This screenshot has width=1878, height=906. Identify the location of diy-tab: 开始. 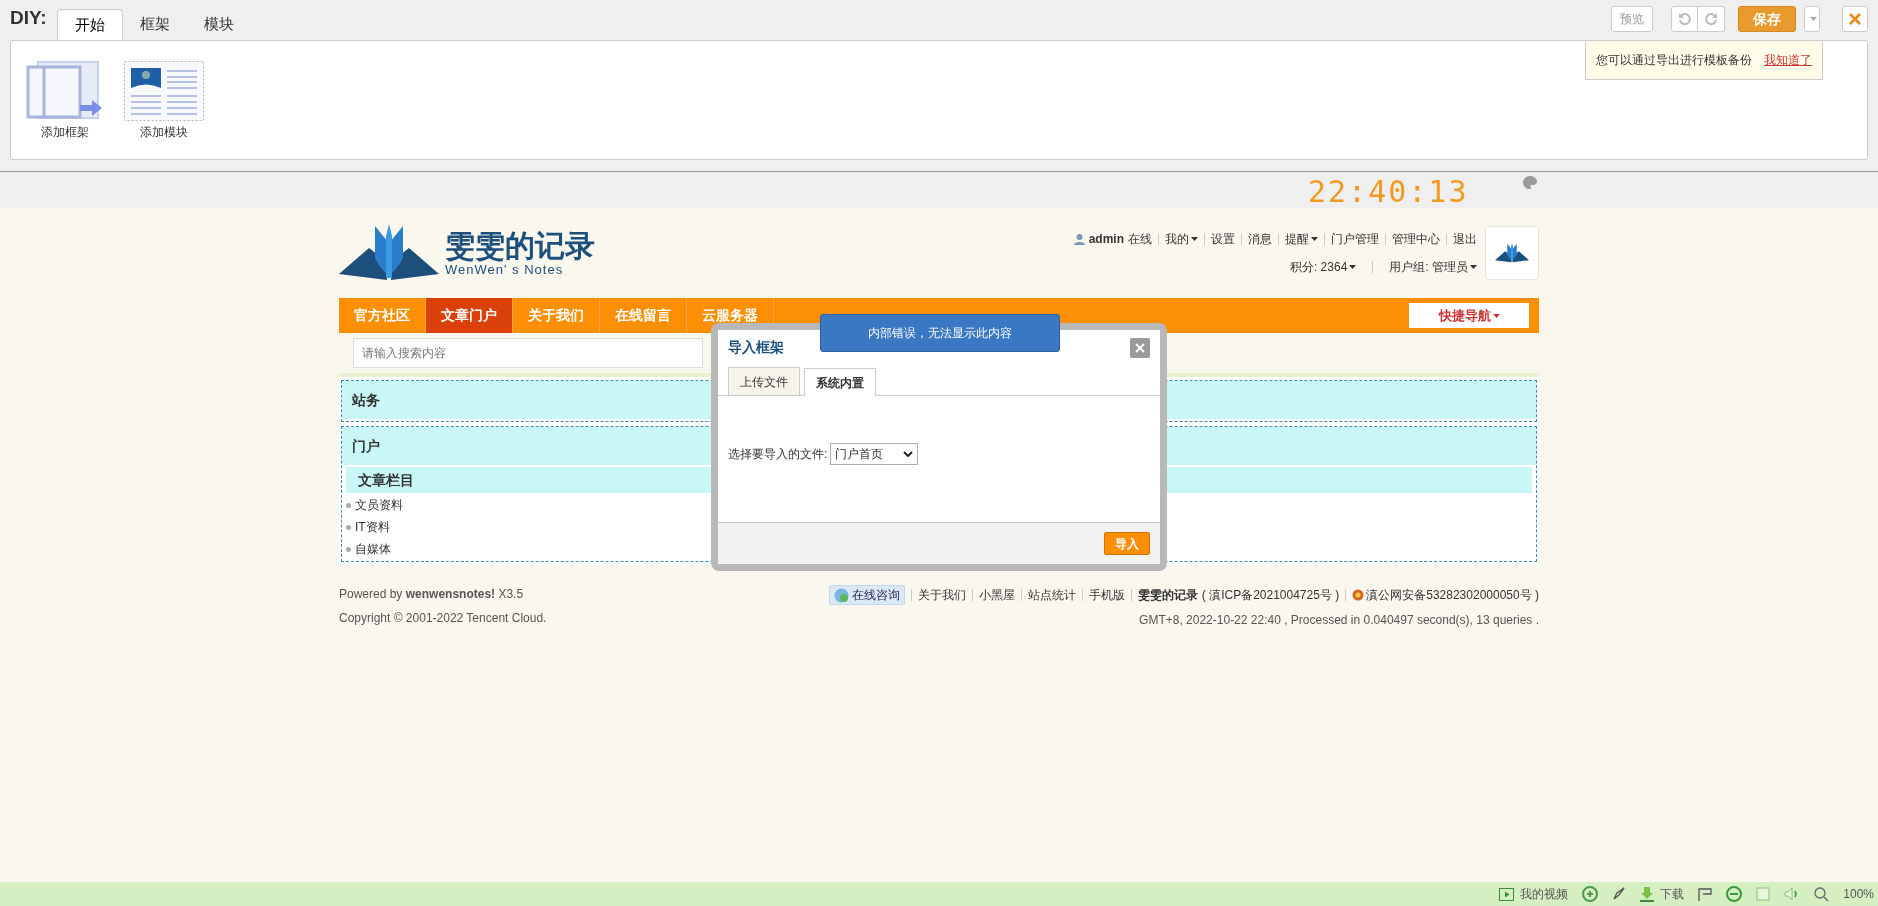
(89, 25).